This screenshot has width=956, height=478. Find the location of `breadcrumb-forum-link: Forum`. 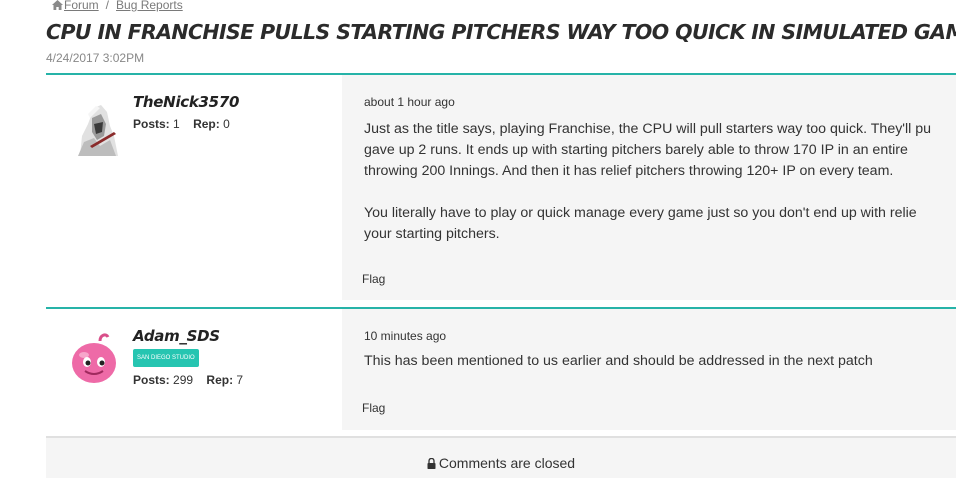

breadcrumb-forum-link: Forum is located at coordinates (81, 6).